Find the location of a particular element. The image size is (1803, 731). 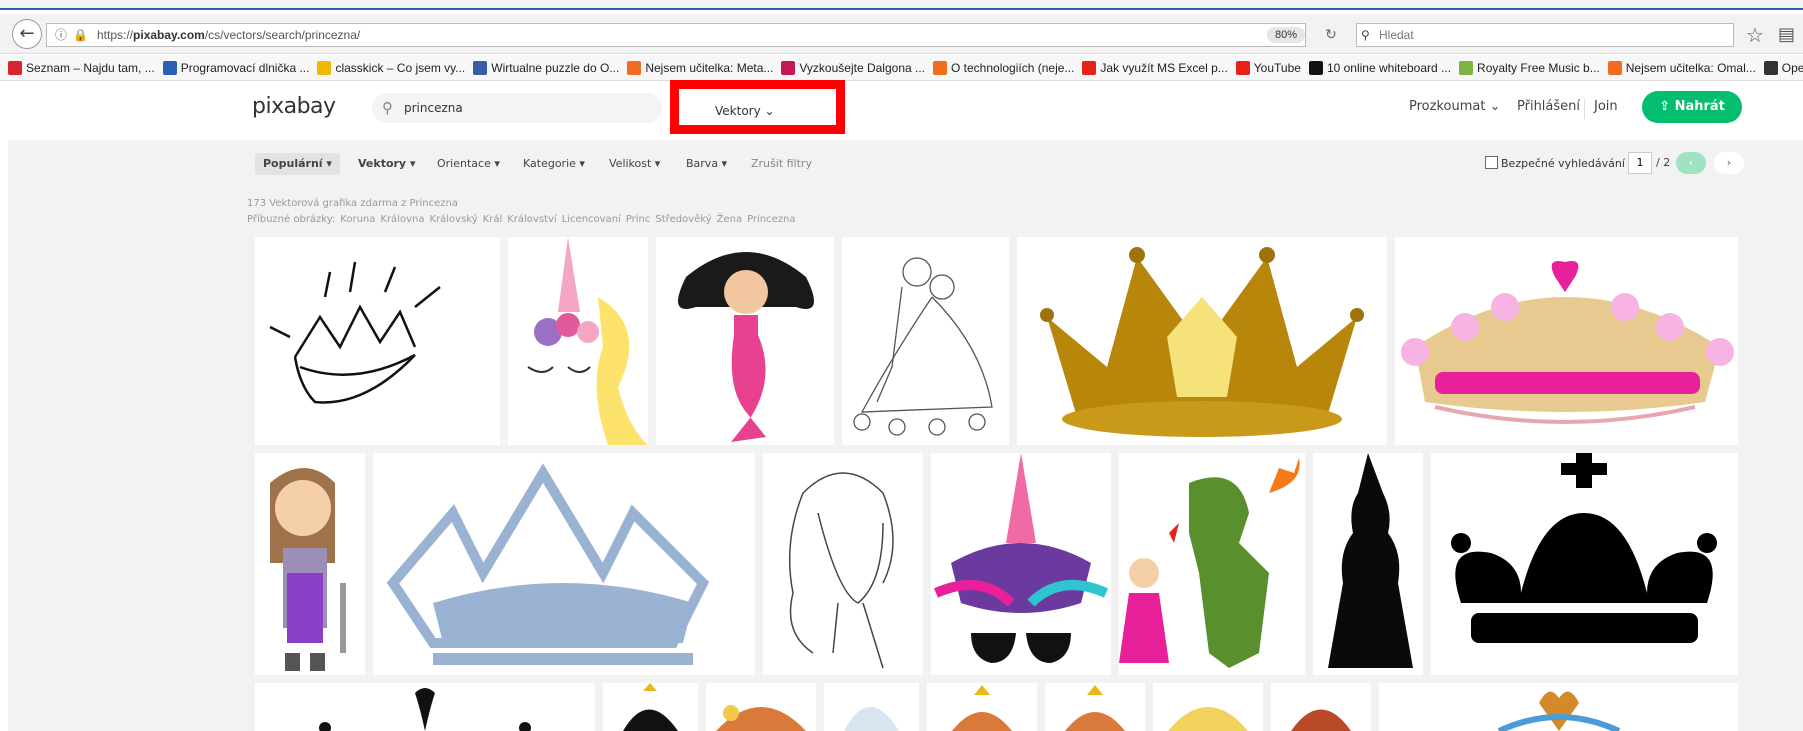

result-count: 173 Vektorová grafika zdarma z Princezna is located at coordinates (352, 203).